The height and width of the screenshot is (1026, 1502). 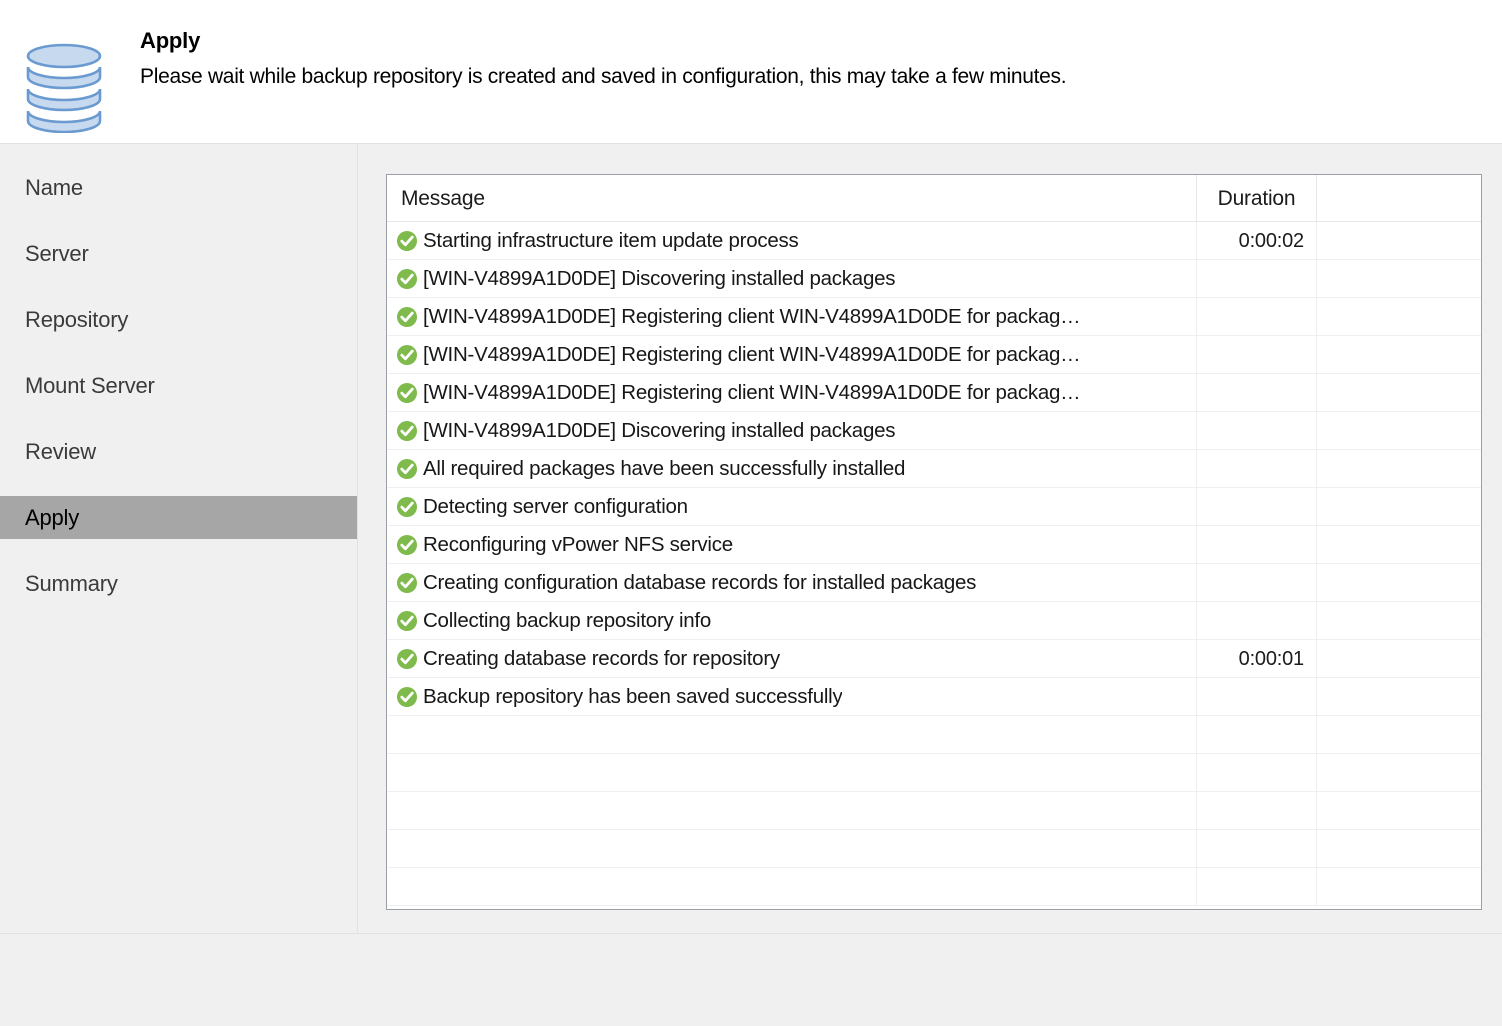 I want to click on sidebar-item-server: Server, so click(x=178, y=253).